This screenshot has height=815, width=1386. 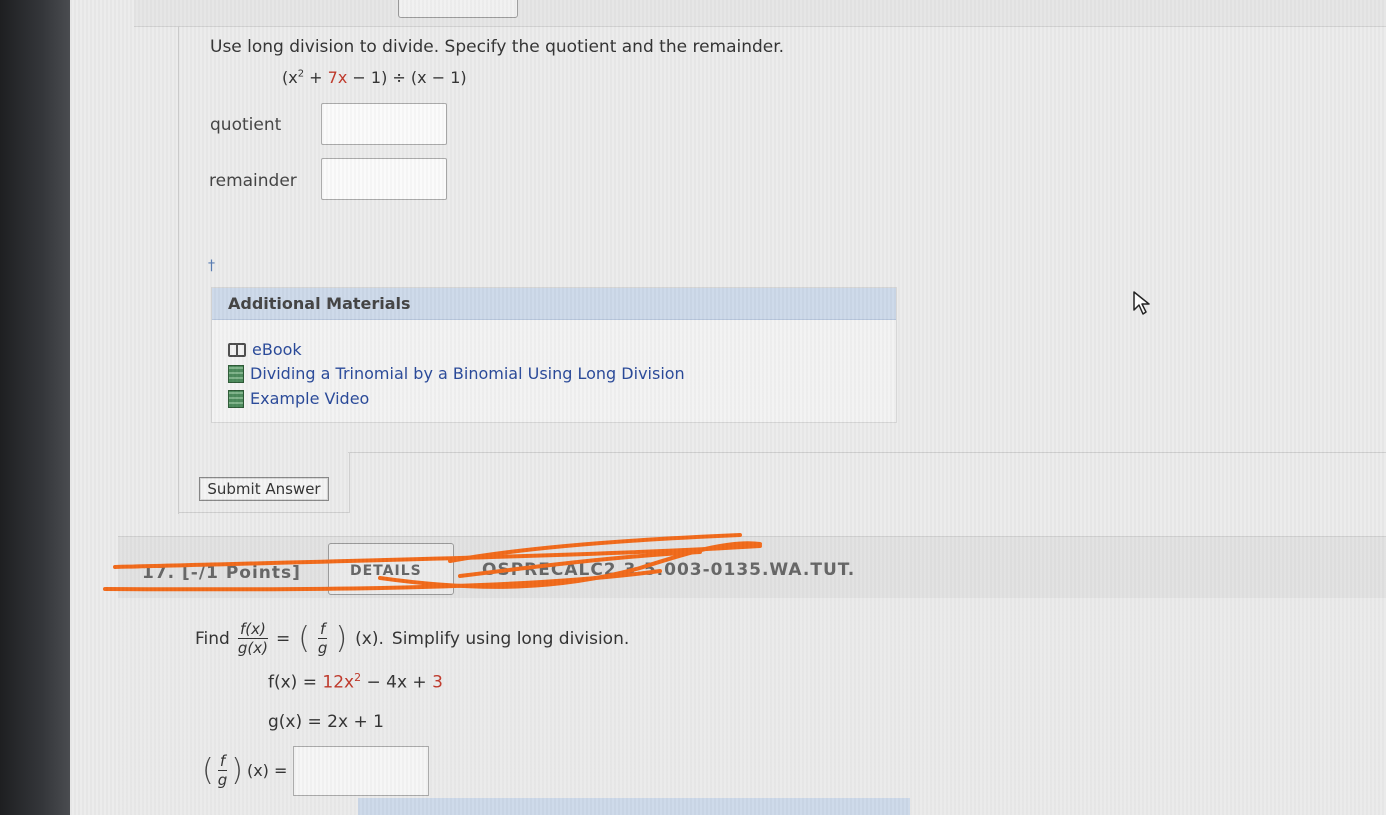 I want to click on ebook-link: eBook, so click(x=265, y=349).